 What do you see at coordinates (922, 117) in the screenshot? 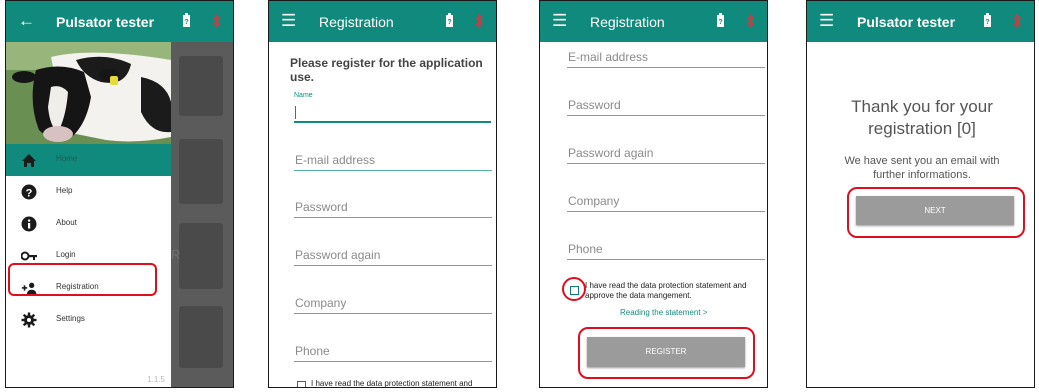
I see `thank-you-heading: Thank you for your registration [0]` at bounding box center [922, 117].